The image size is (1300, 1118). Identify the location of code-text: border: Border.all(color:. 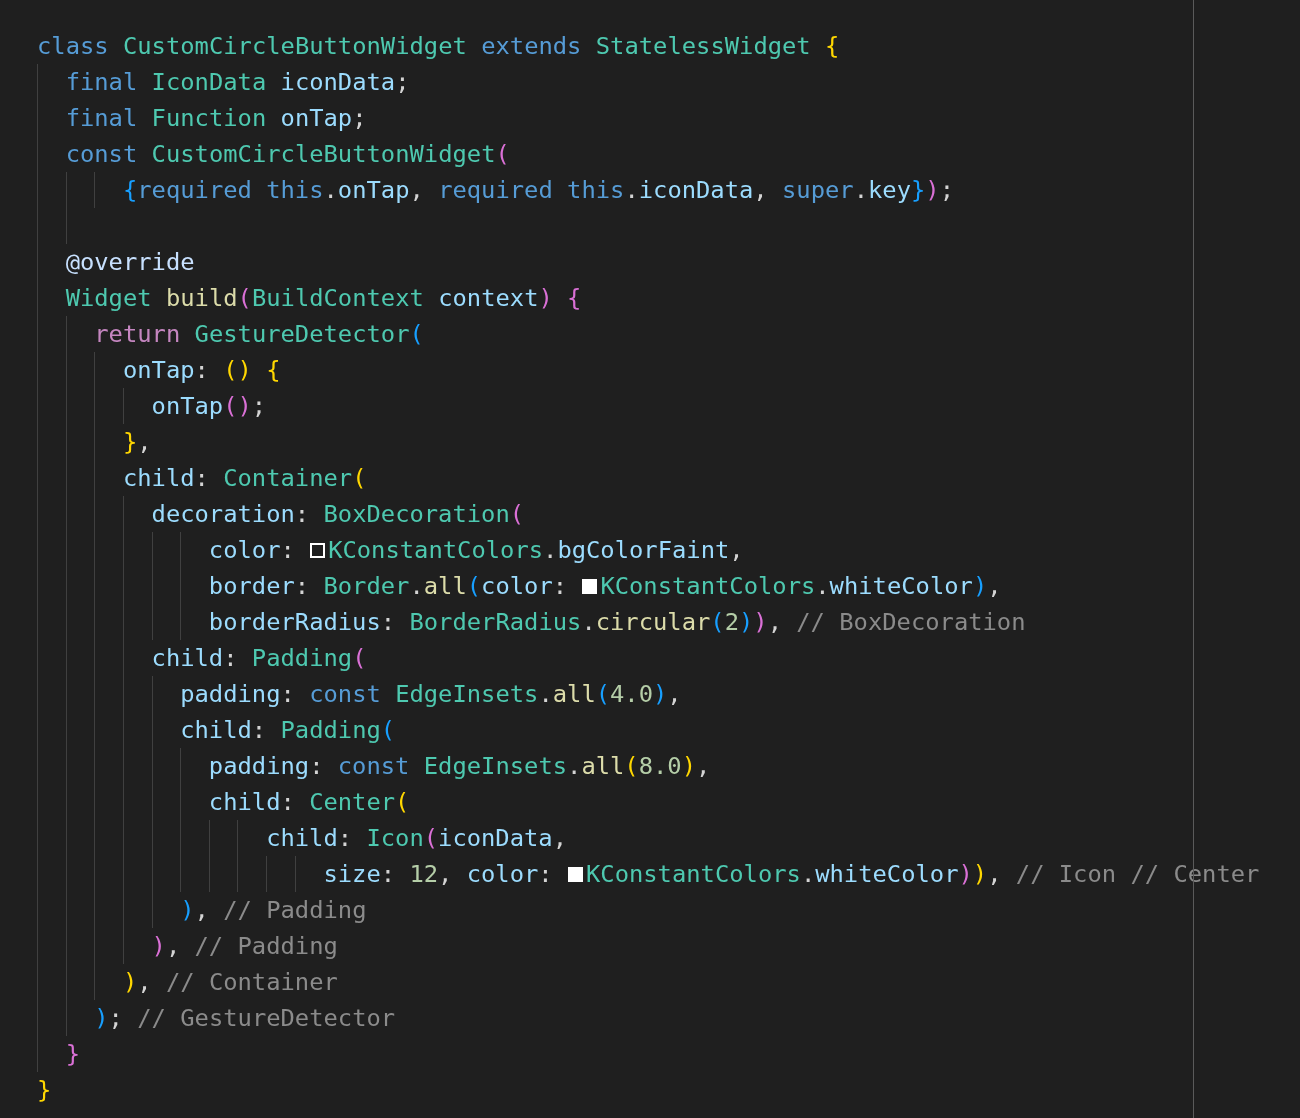
(388, 586).